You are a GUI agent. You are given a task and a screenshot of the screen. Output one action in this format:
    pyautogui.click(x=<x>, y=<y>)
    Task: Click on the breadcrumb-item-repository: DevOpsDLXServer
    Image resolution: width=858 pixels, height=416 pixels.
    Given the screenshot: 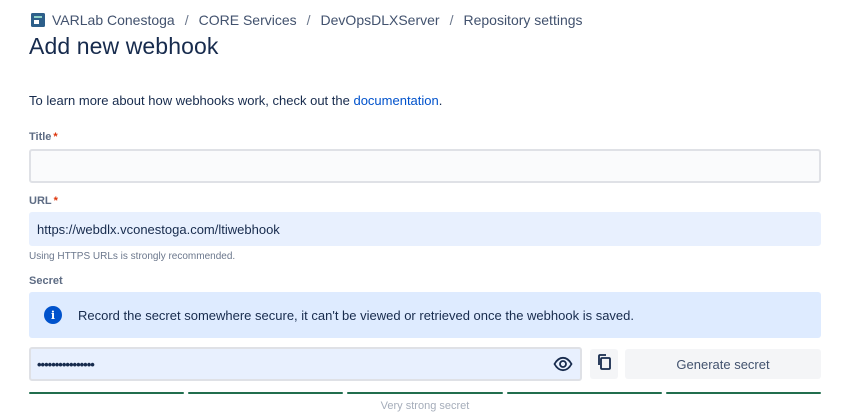 What is the action you would take?
    pyautogui.click(x=380, y=20)
    